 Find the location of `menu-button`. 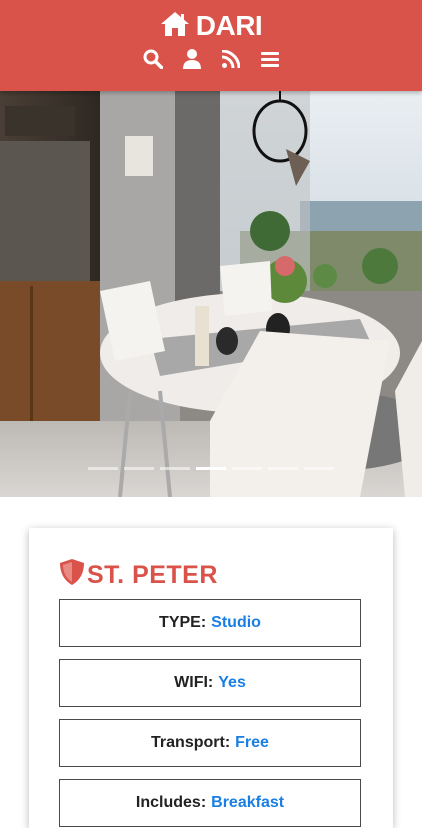

menu-button is located at coordinates (270, 61).